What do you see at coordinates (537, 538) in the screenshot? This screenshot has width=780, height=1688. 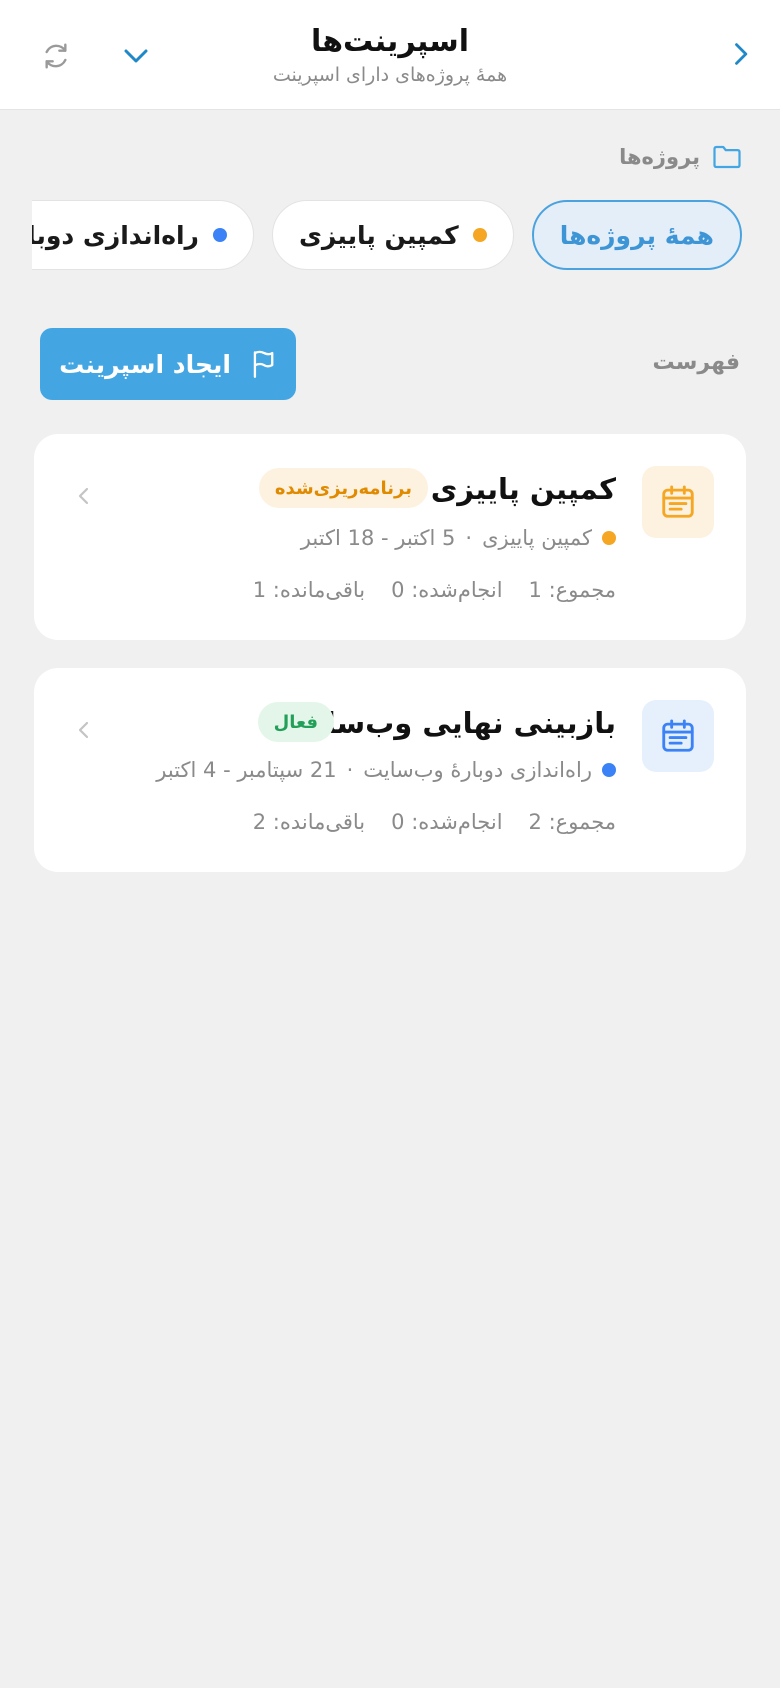 I see `sprint-project: کمپین پاییزی` at bounding box center [537, 538].